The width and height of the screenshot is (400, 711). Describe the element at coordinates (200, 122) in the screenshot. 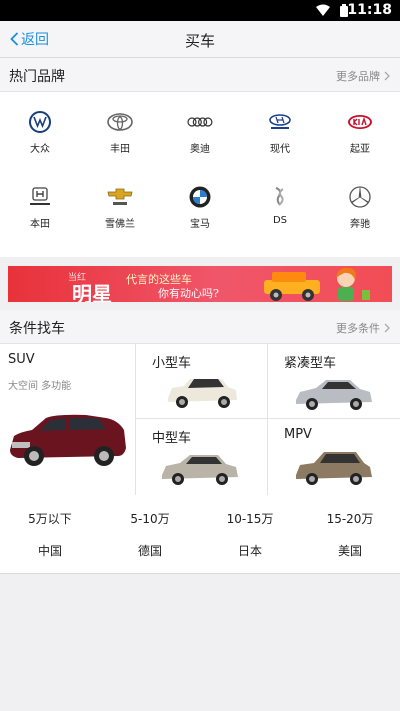

I see `audi-logo-icon` at that location.